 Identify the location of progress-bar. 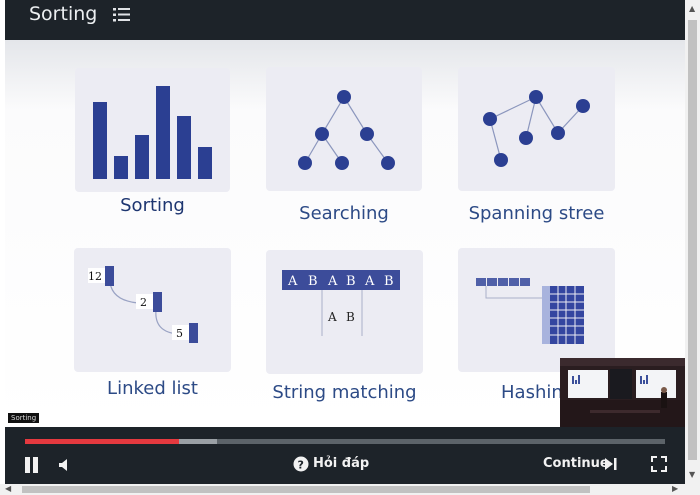
(345, 441).